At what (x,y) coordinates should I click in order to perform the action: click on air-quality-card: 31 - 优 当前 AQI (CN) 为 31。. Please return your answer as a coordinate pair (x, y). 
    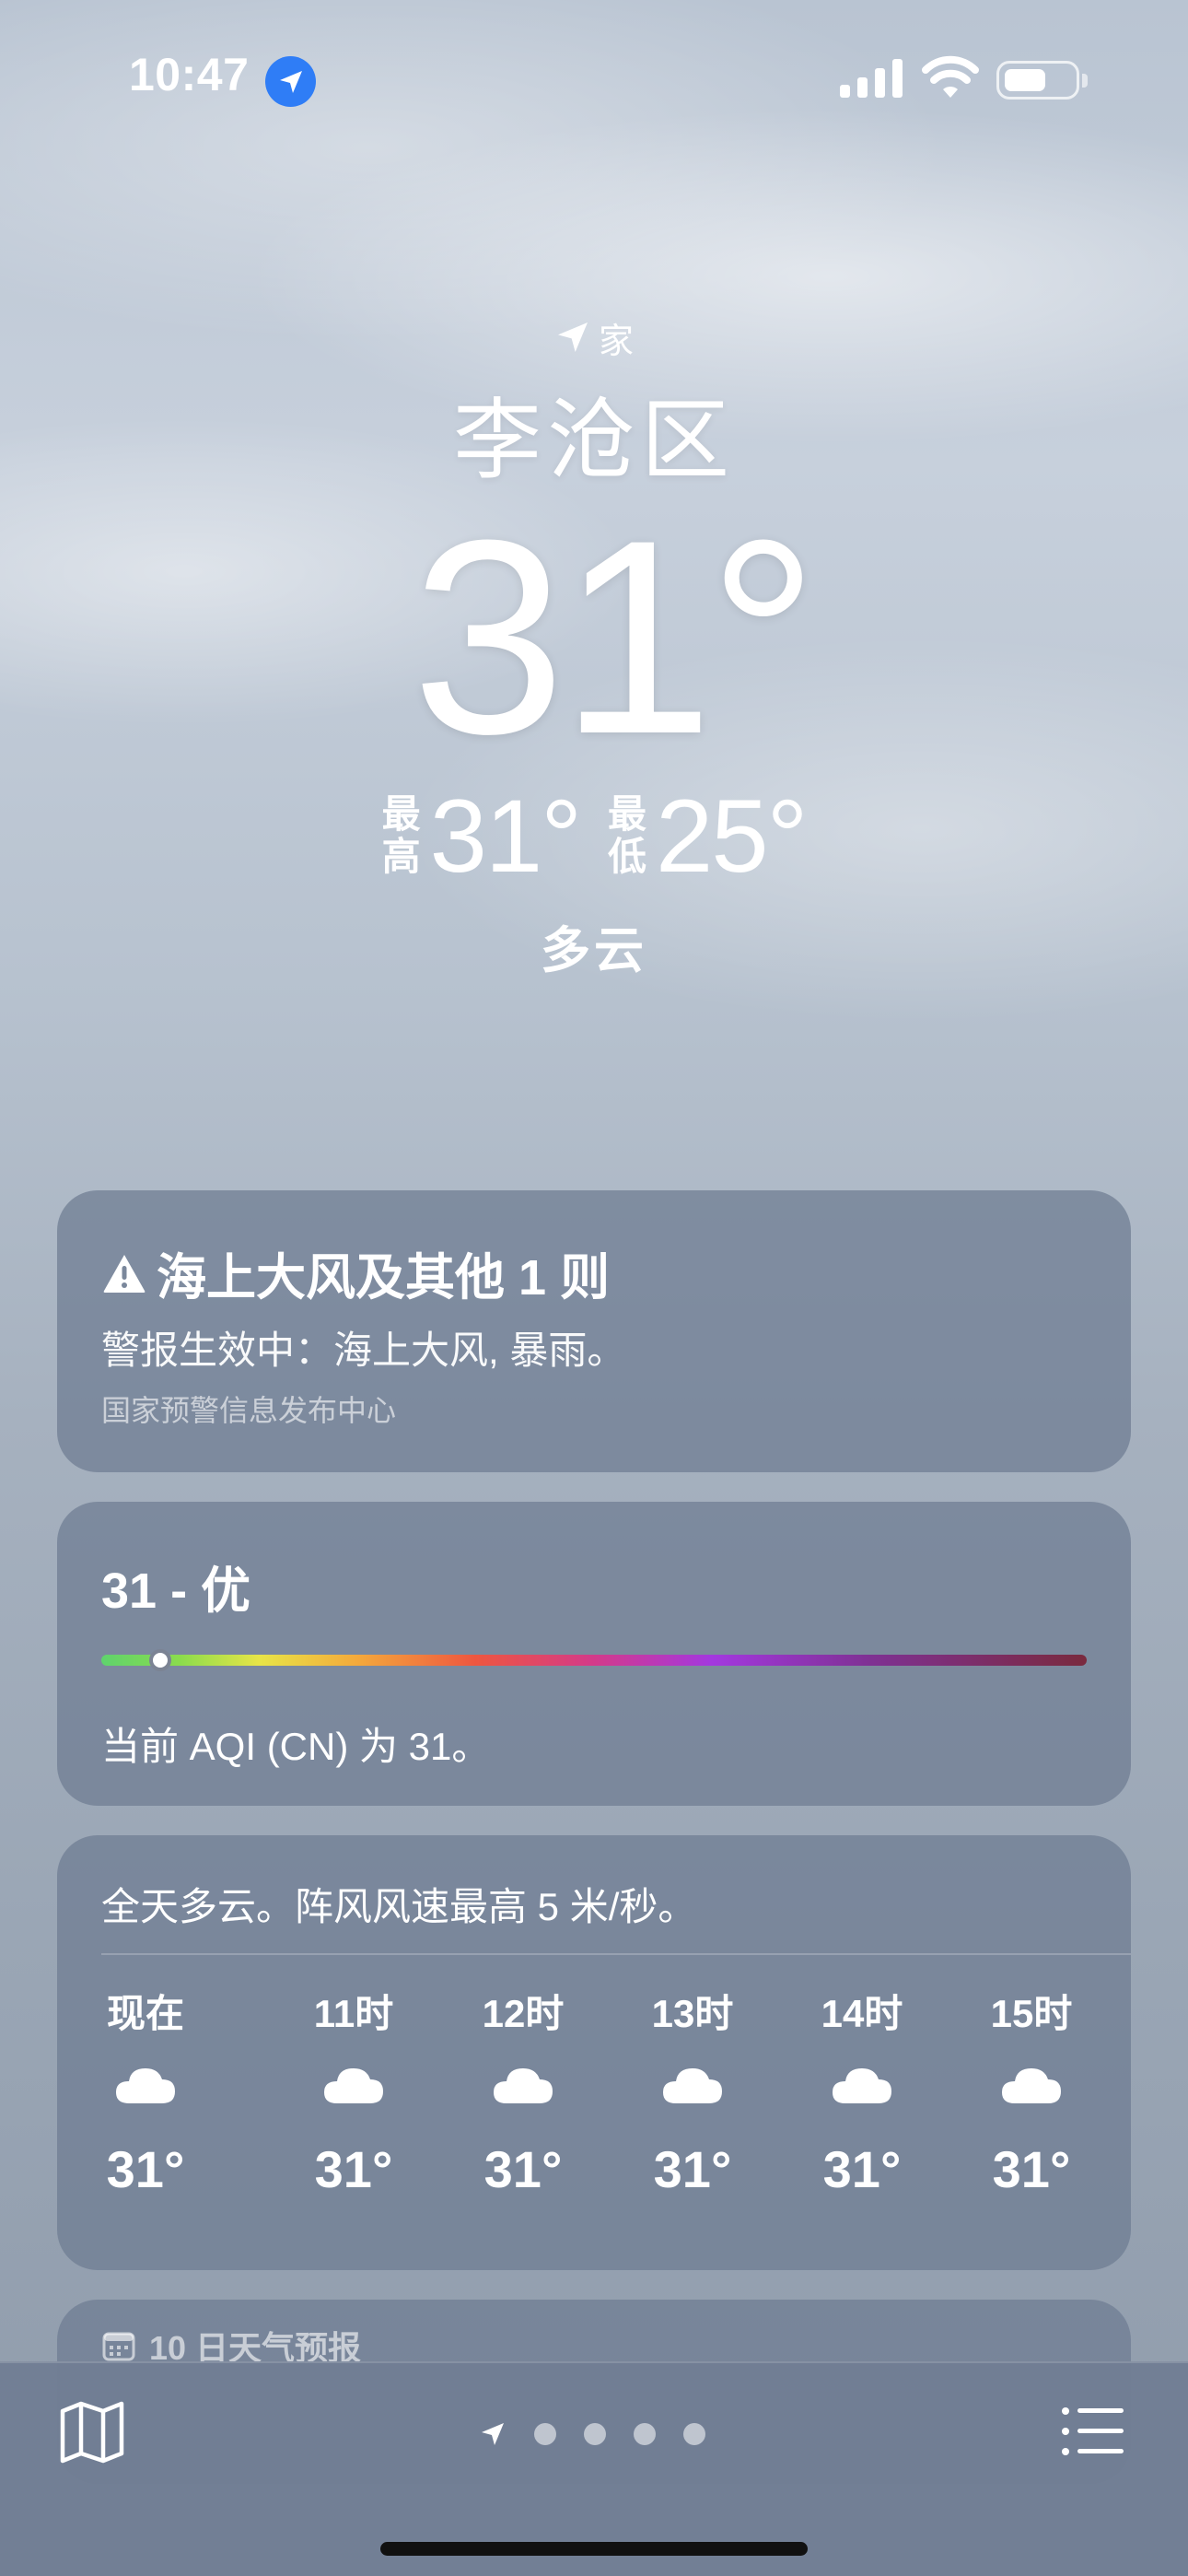
    Looking at the image, I should click on (594, 1654).